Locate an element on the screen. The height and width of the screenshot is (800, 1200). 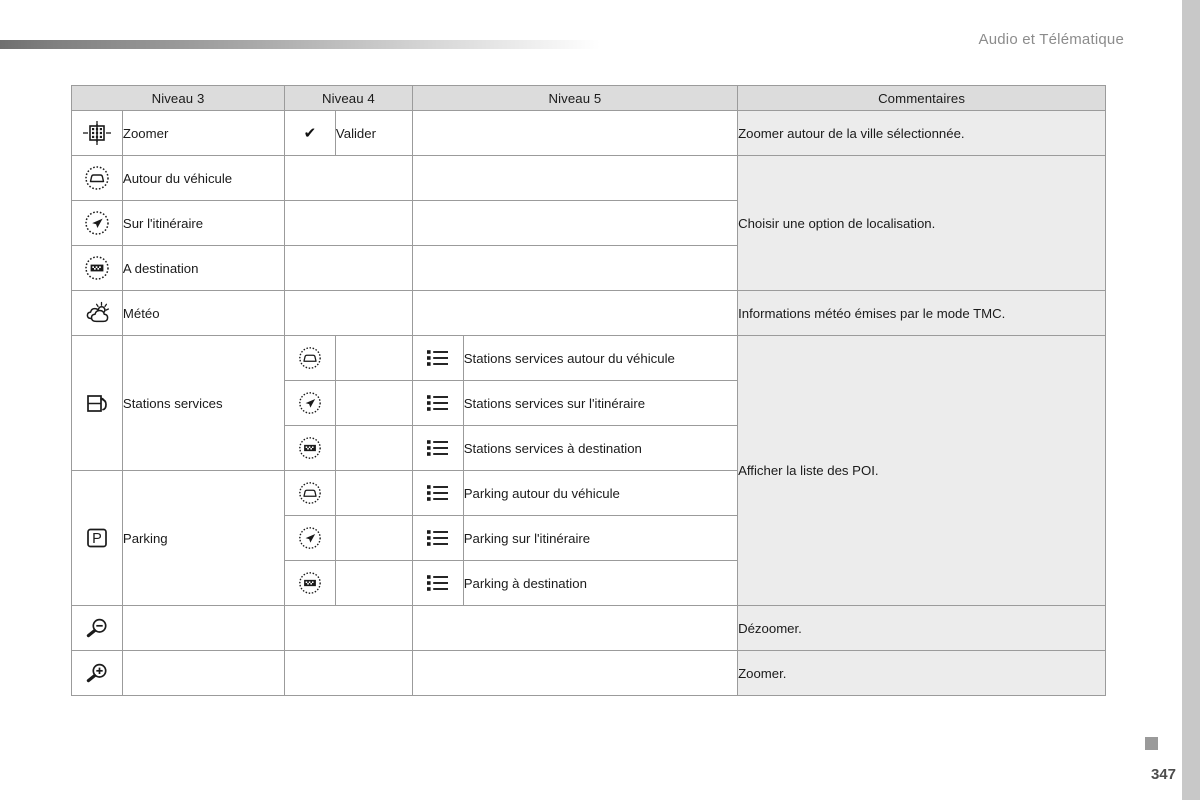
row-label: Parking is located at coordinates (203, 538).